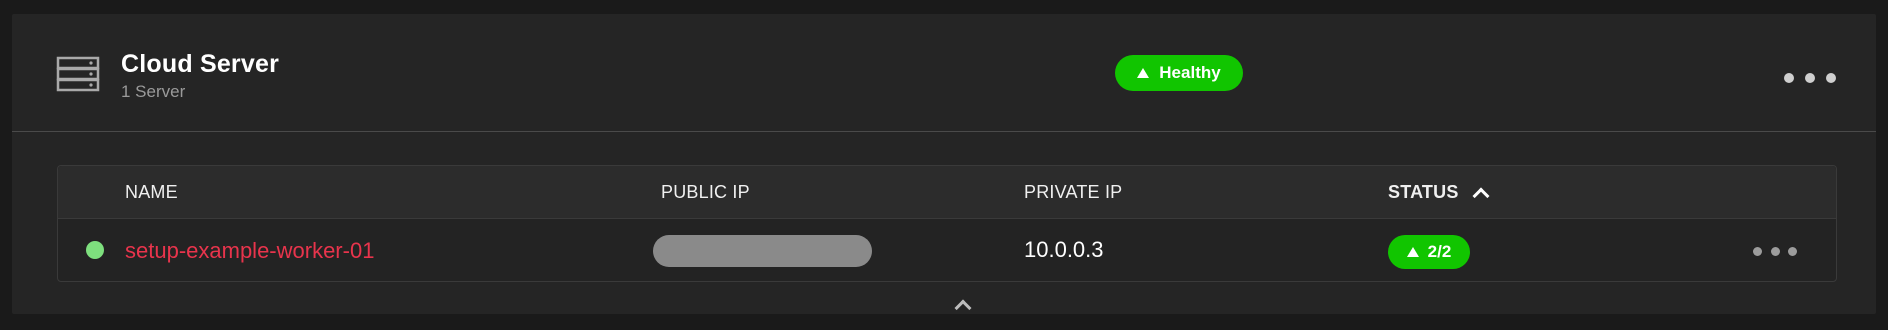 Image resolution: width=1888 pixels, height=330 pixels. I want to click on column-header-status: STATUS, so click(1439, 193).